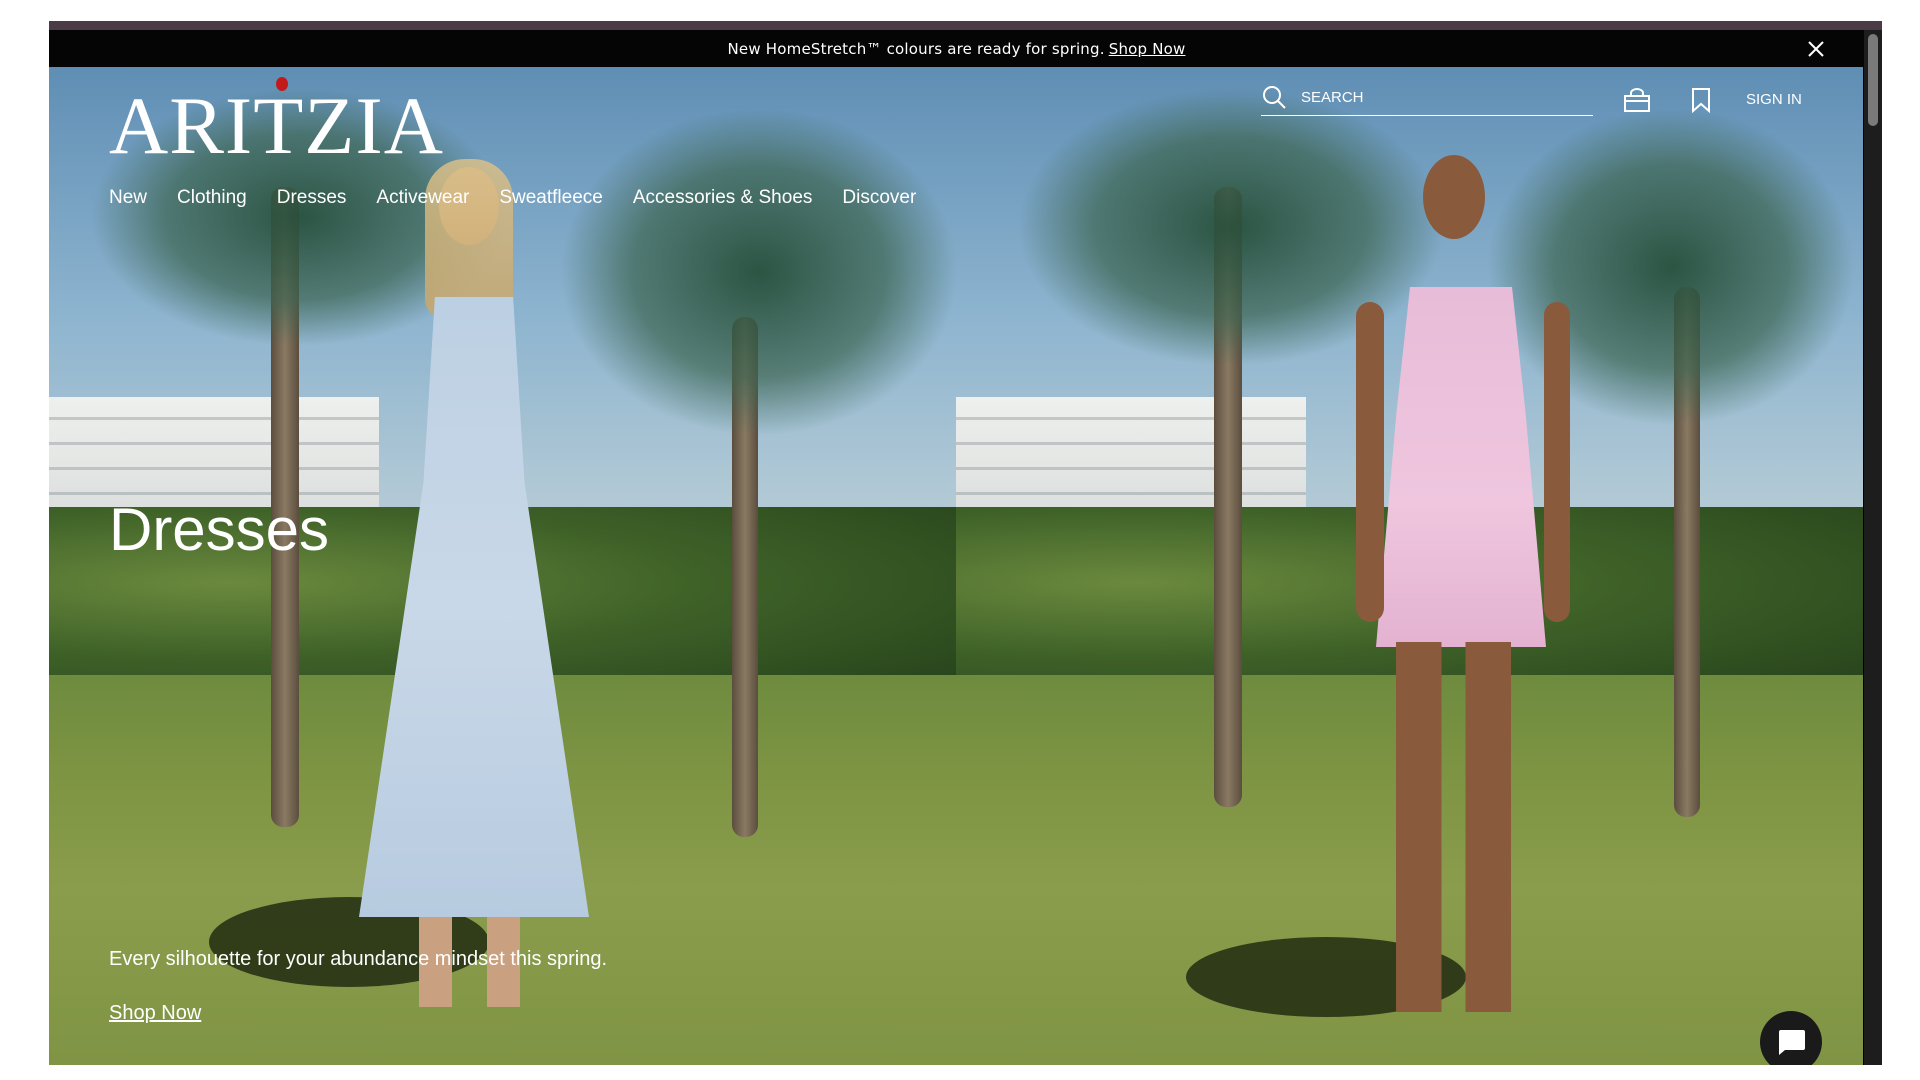 The height and width of the screenshot is (1080, 1920). I want to click on search-bar, so click(1427, 97).